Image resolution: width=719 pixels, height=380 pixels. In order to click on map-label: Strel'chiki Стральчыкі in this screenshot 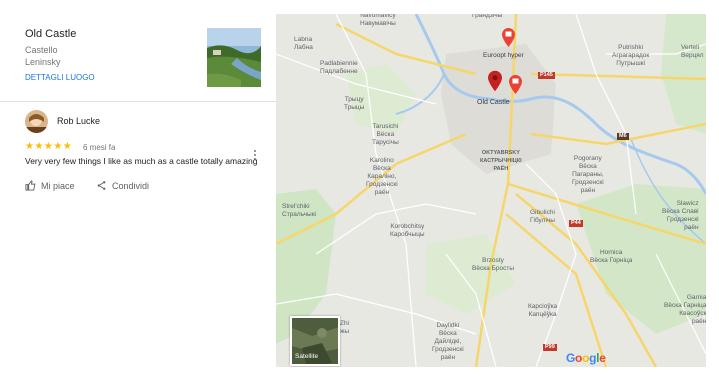, I will do `click(299, 210)`.